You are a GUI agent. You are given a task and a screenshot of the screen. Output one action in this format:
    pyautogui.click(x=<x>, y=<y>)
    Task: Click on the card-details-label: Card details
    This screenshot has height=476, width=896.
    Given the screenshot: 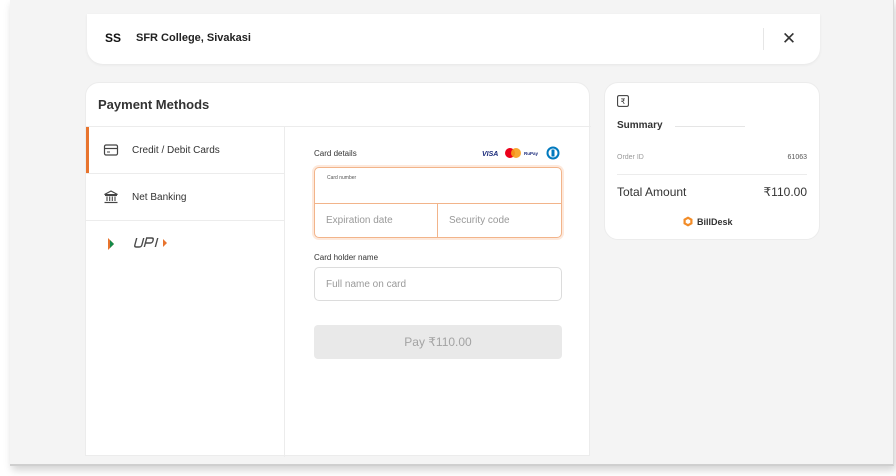 What is the action you would take?
    pyautogui.click(x=335, y=153)
    